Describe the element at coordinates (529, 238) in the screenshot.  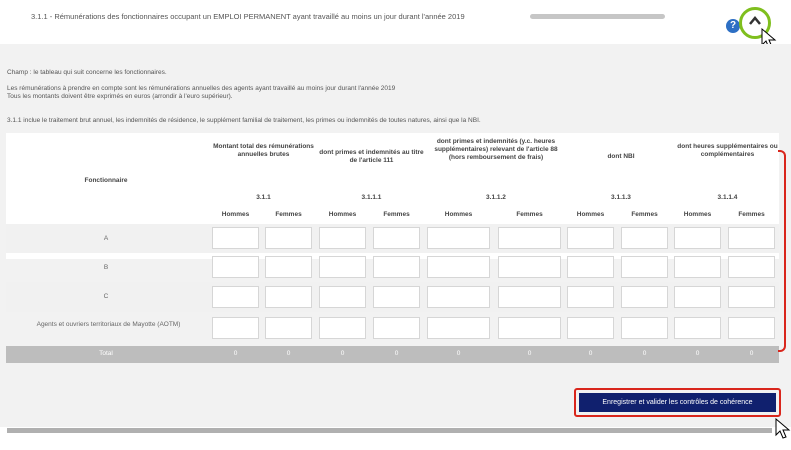
I see `input-a-3-femmes` at that location.